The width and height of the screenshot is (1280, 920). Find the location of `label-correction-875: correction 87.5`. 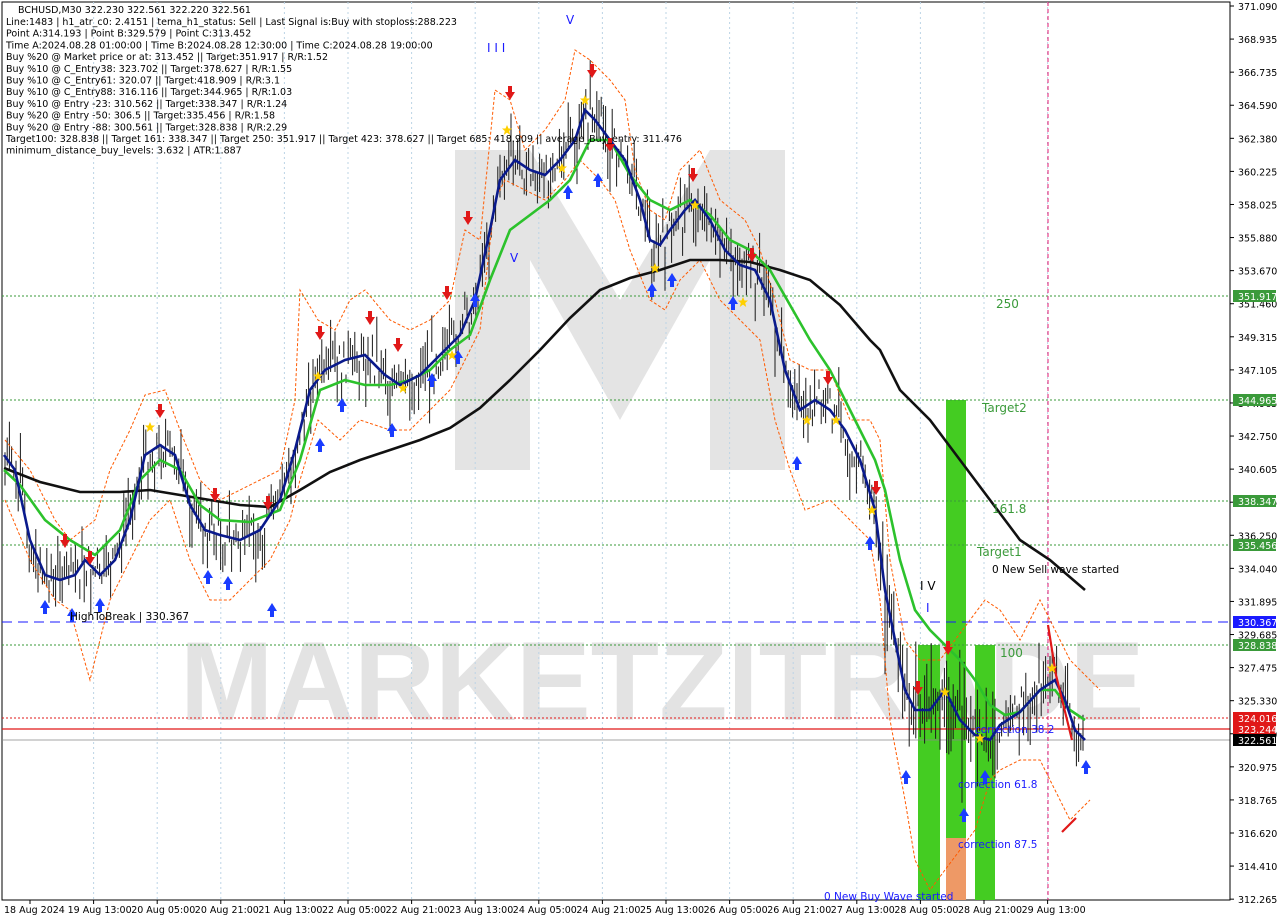

label-correction-875: correction 87.5 is located at coordinates (997, 845).